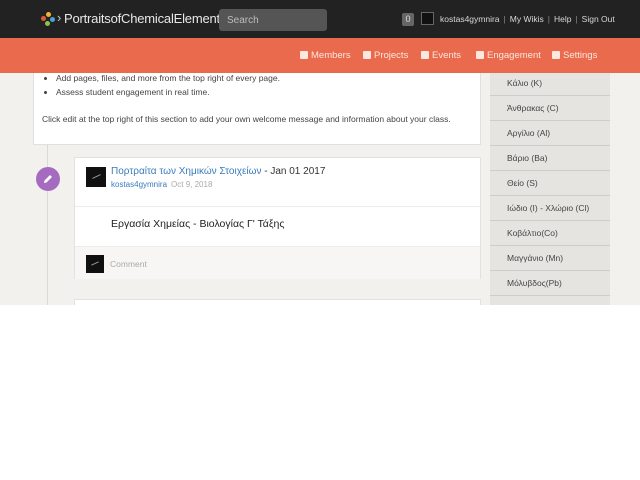 The width and height of the screenshot is (640, 480). I want to click on nav-label: Engagement, so click(514, 55).